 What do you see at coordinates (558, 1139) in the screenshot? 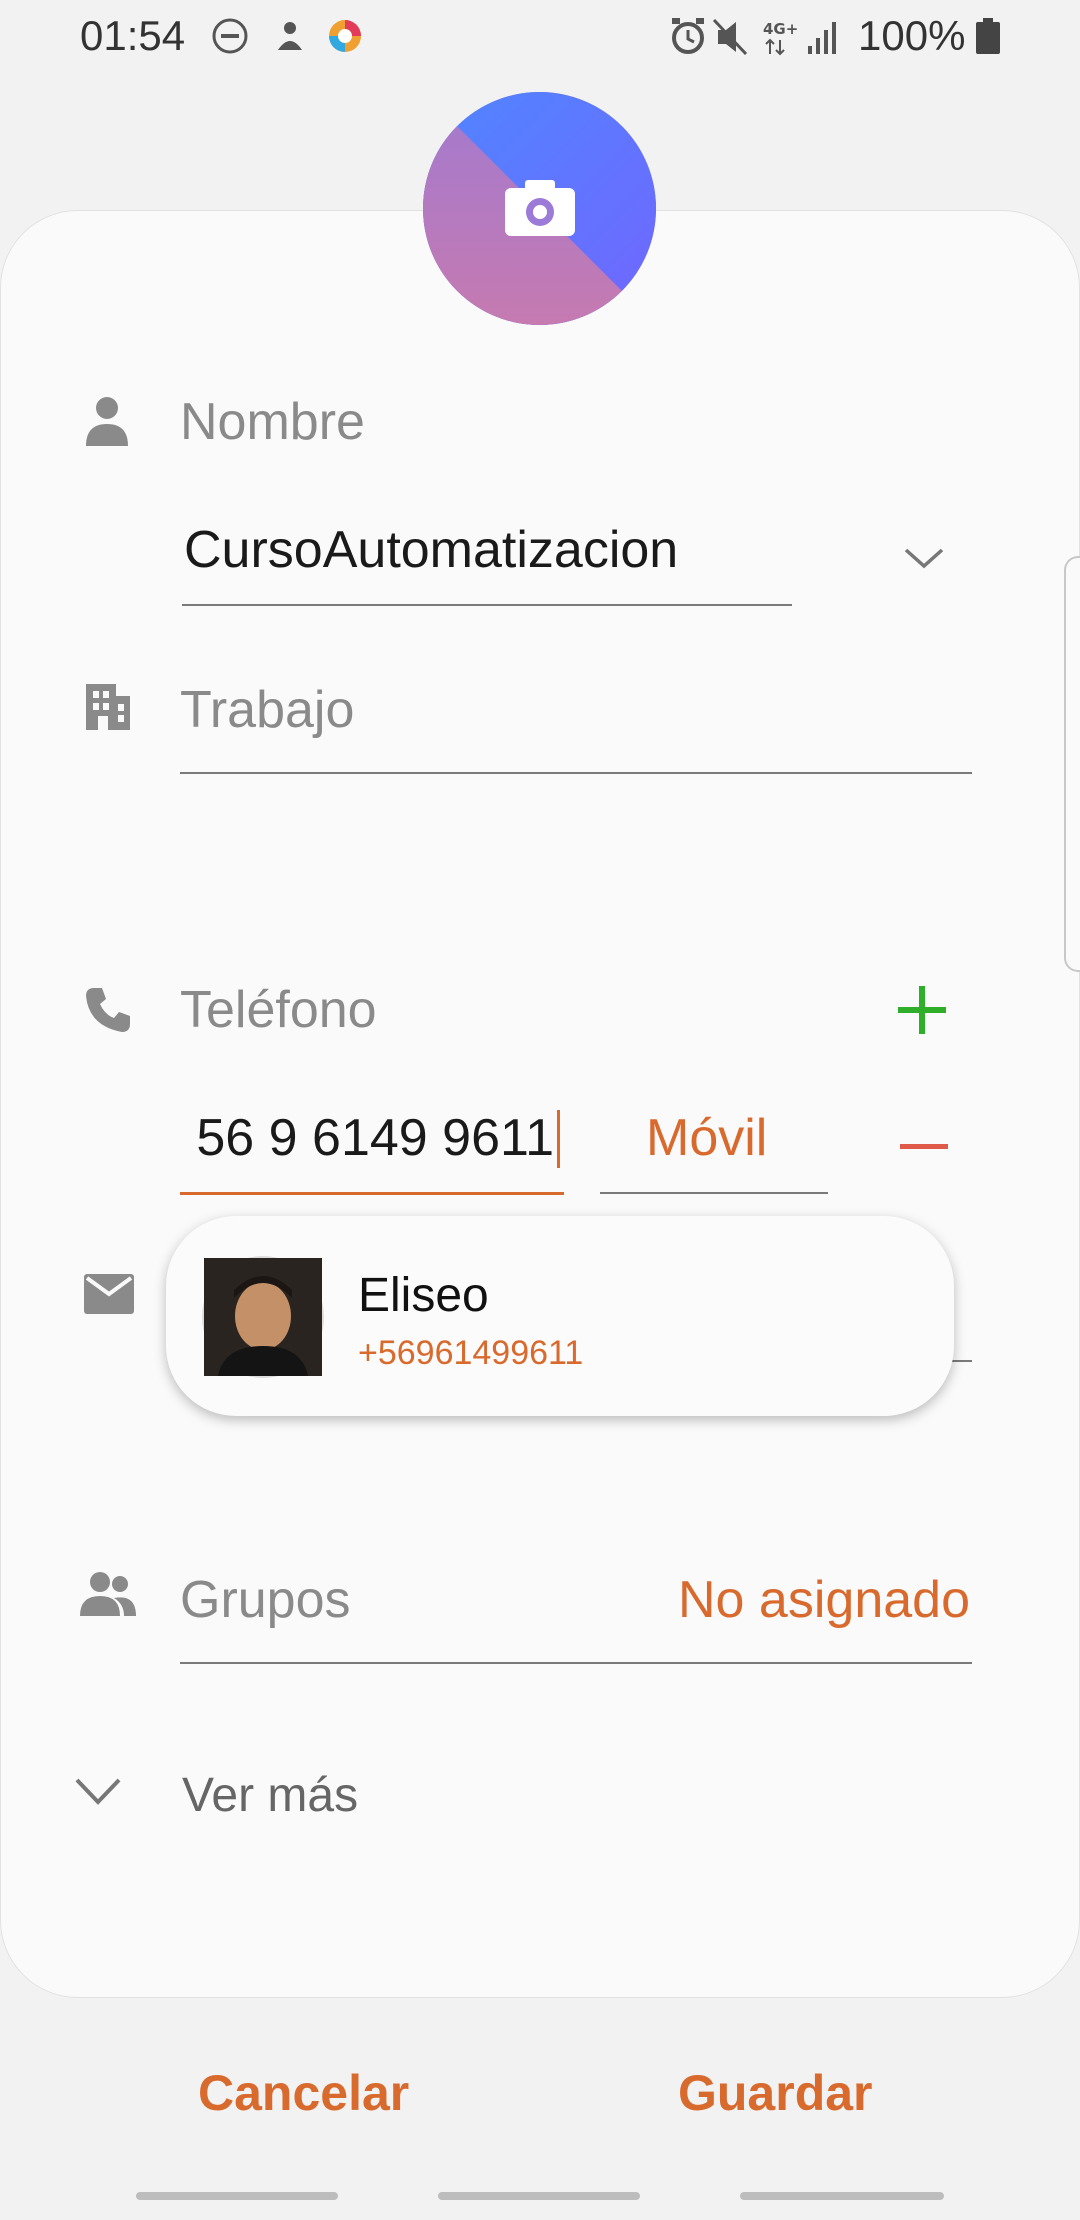
I see `text-cursor` at bounding box center [558, 1139].